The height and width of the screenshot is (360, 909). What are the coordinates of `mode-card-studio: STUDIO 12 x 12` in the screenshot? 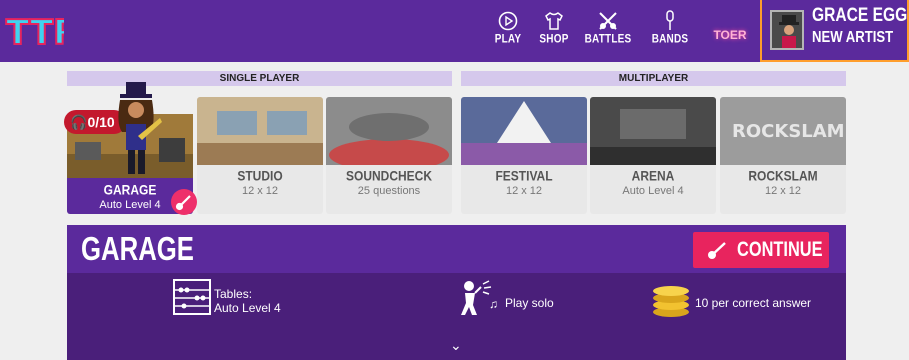 It's located at (260, 155).